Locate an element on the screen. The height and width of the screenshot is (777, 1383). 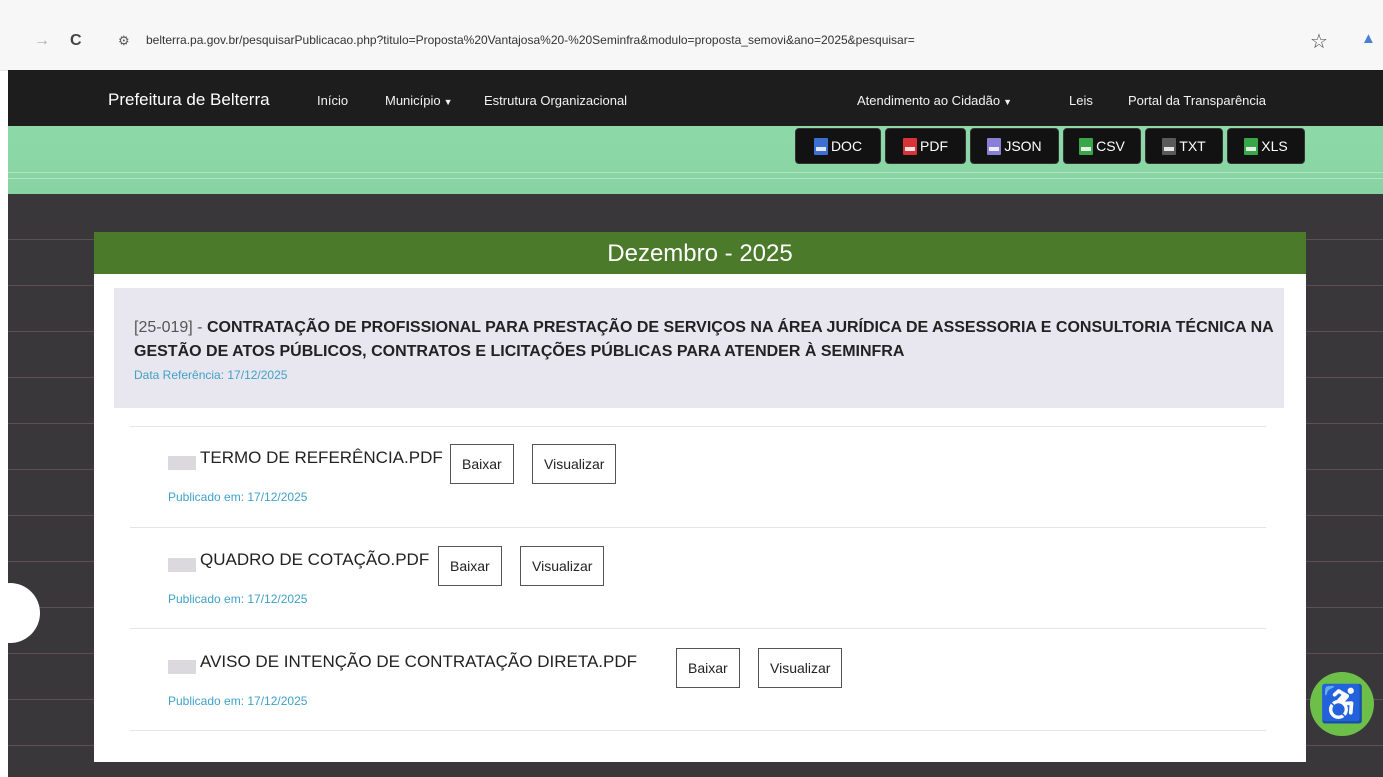
export-label: DOC is located at coordinates (846, 146).